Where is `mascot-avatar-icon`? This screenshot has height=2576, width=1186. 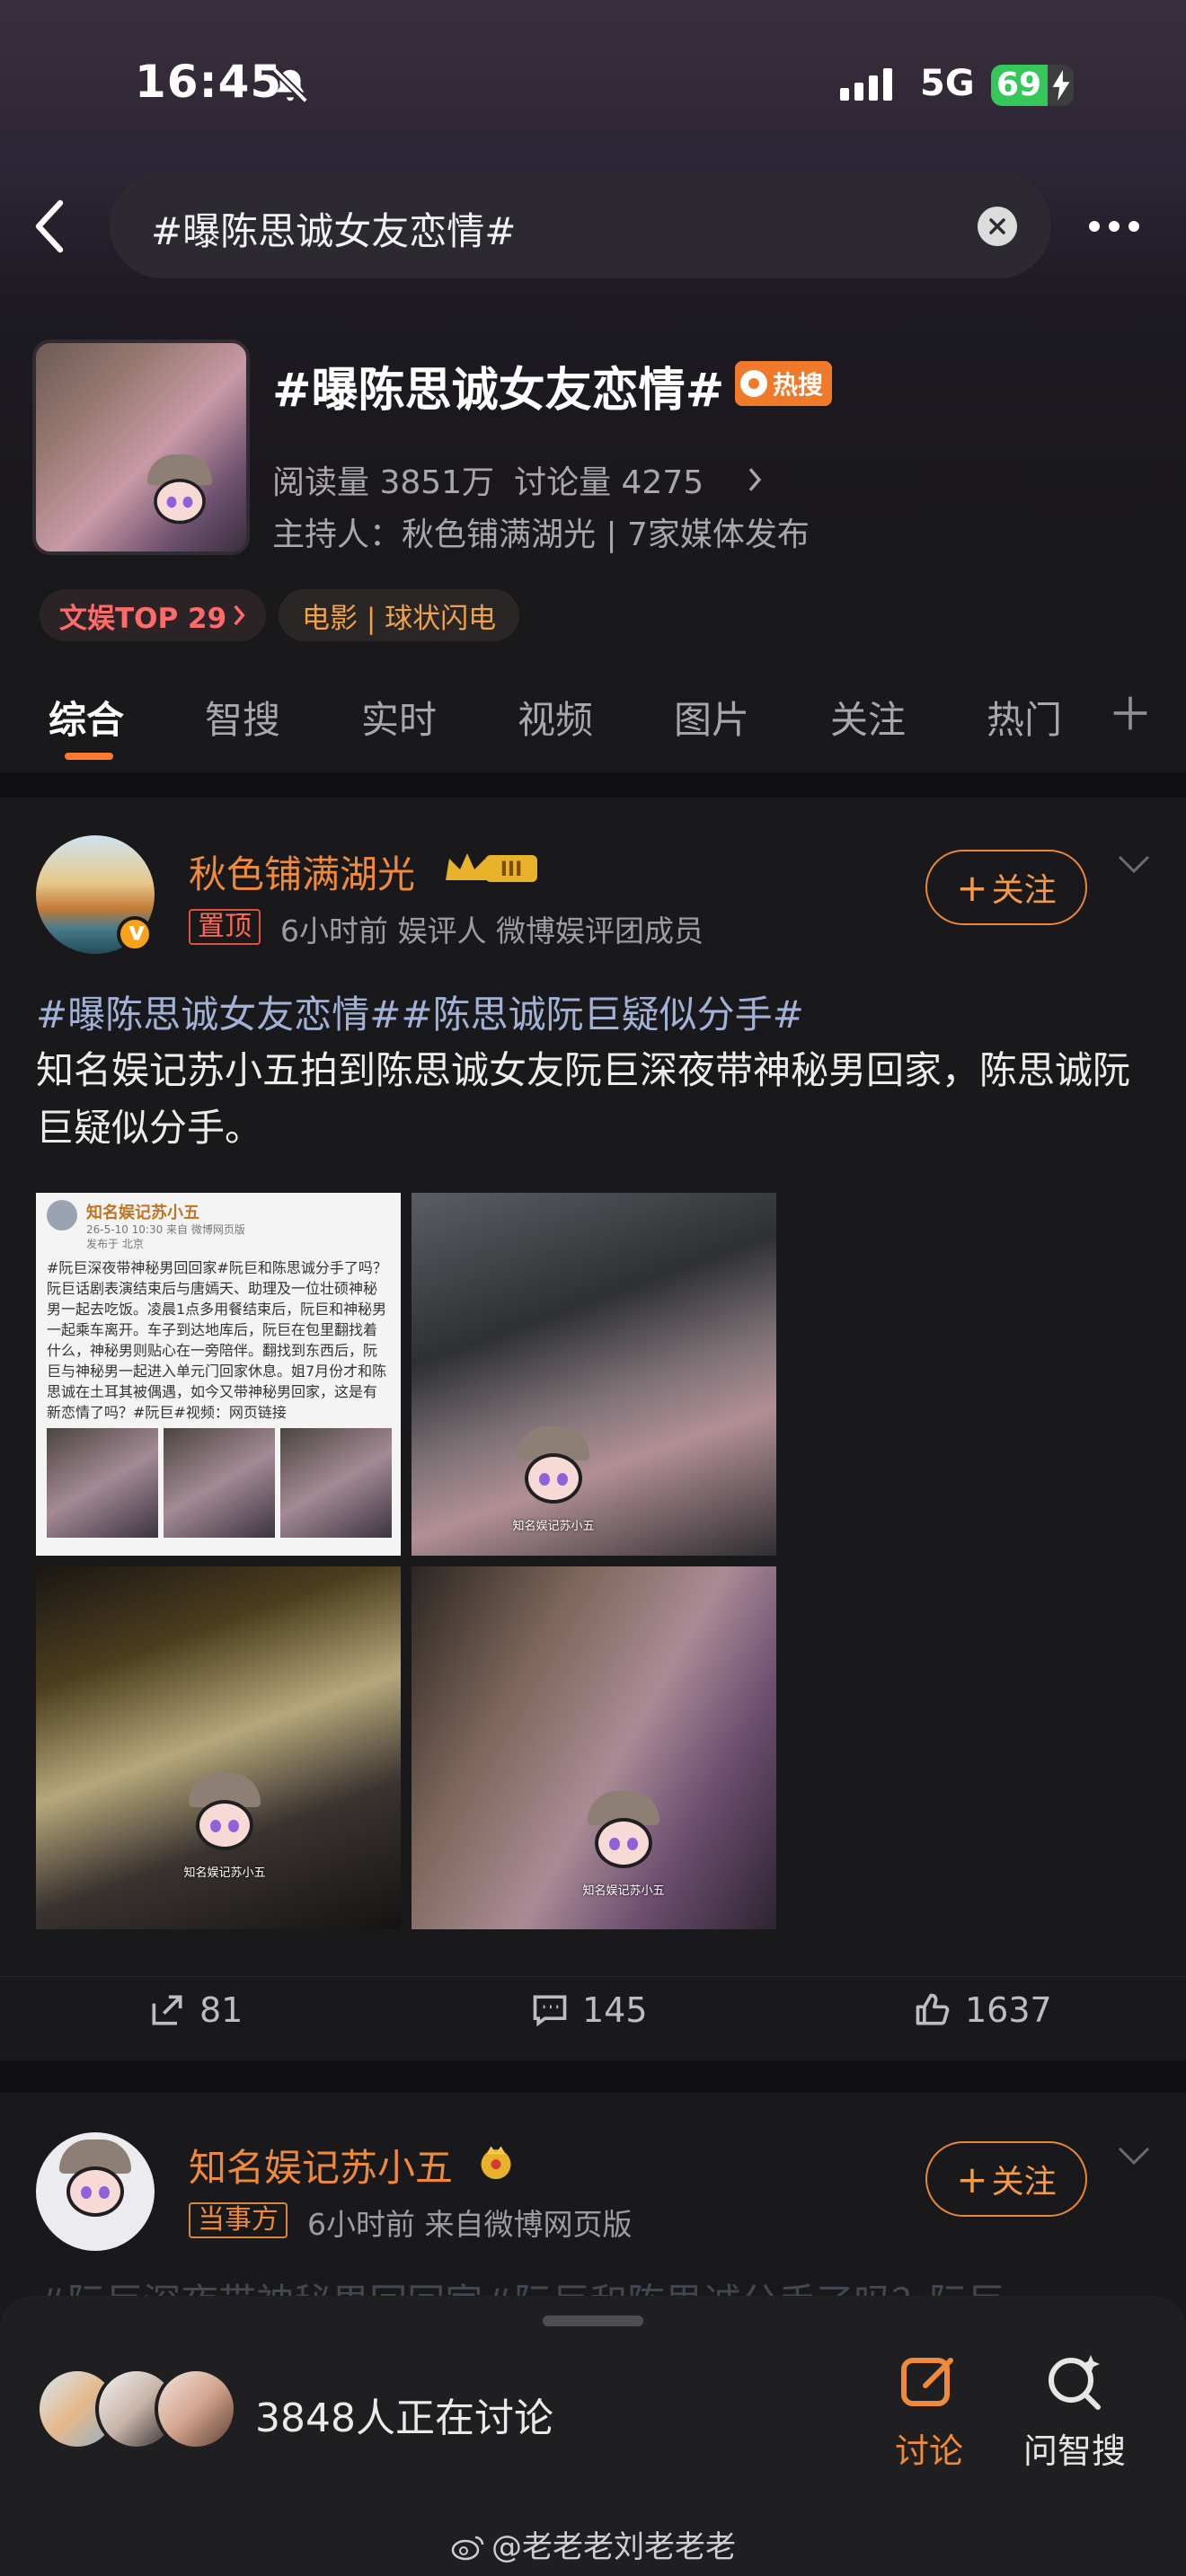 mascot-avatar-icon is located at coordinates (95, 2193).